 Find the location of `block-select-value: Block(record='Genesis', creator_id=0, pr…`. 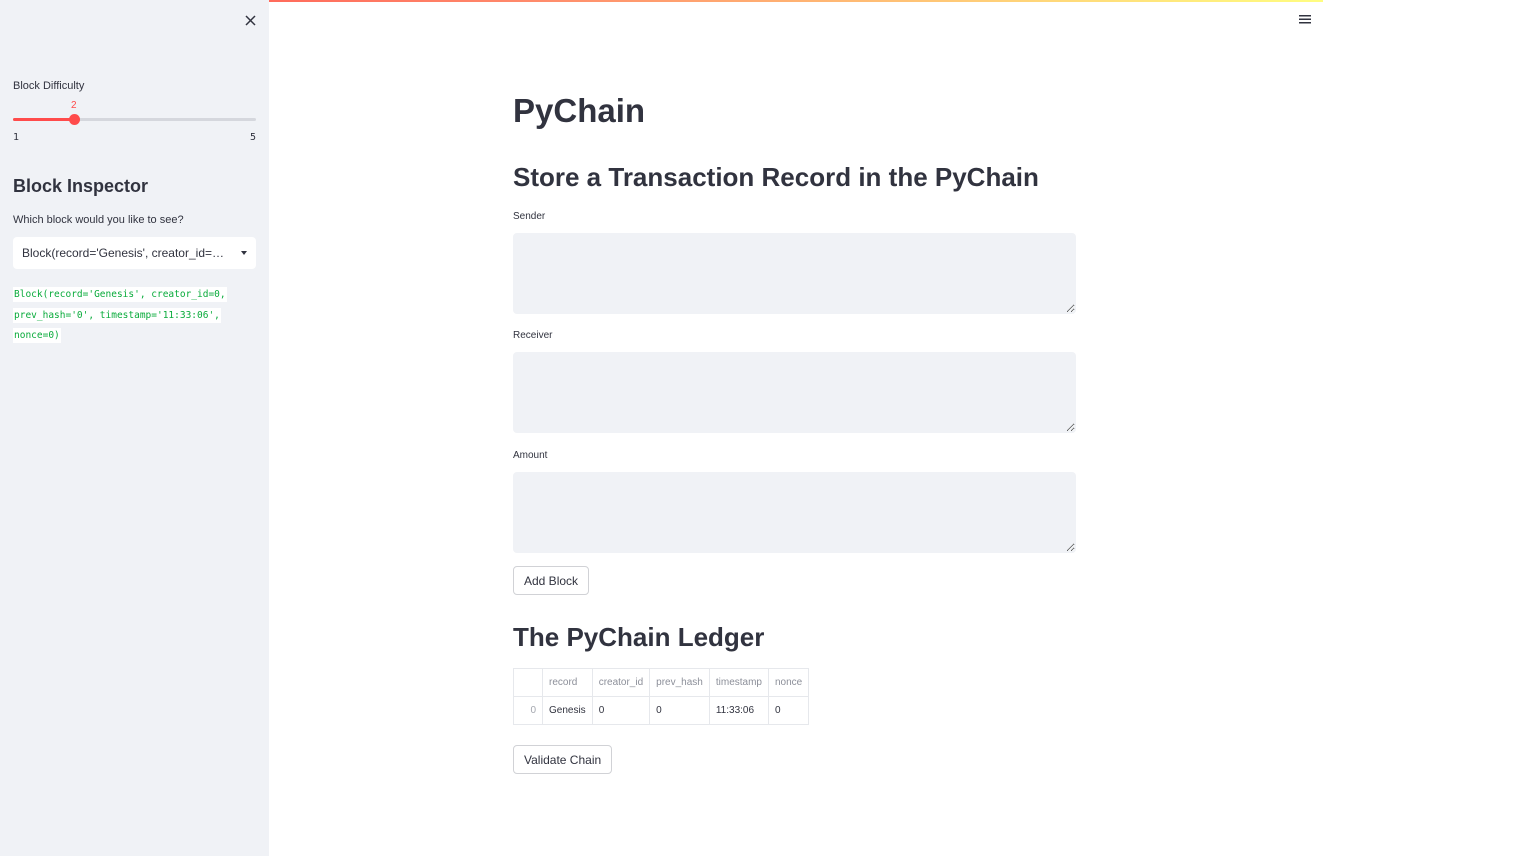

block-select-value: Block(record='Genesis', creator_id=0, pr… is located at coordinates (125, 253).